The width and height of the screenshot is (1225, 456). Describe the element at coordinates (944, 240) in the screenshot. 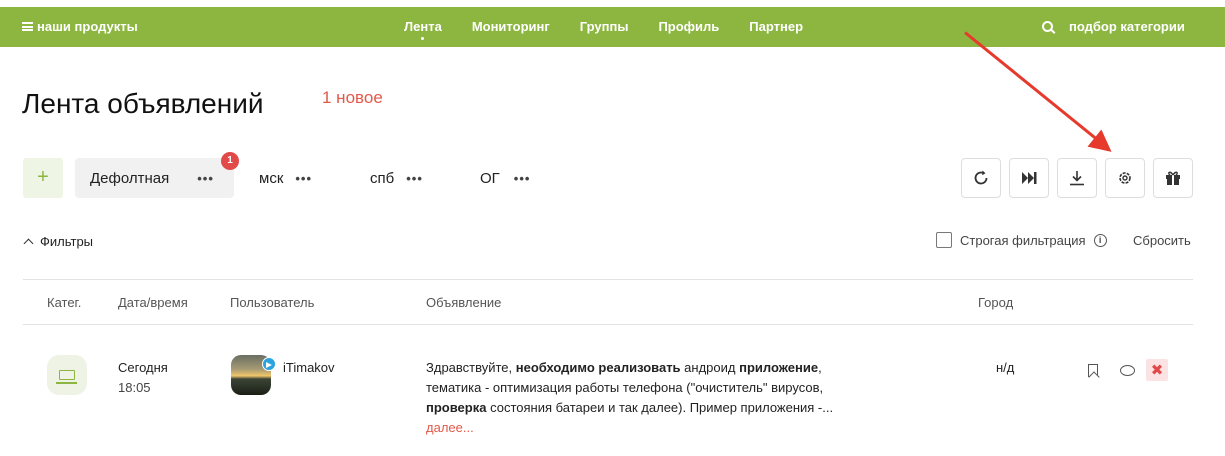

I see `strict-filter-checkbox` at that location.